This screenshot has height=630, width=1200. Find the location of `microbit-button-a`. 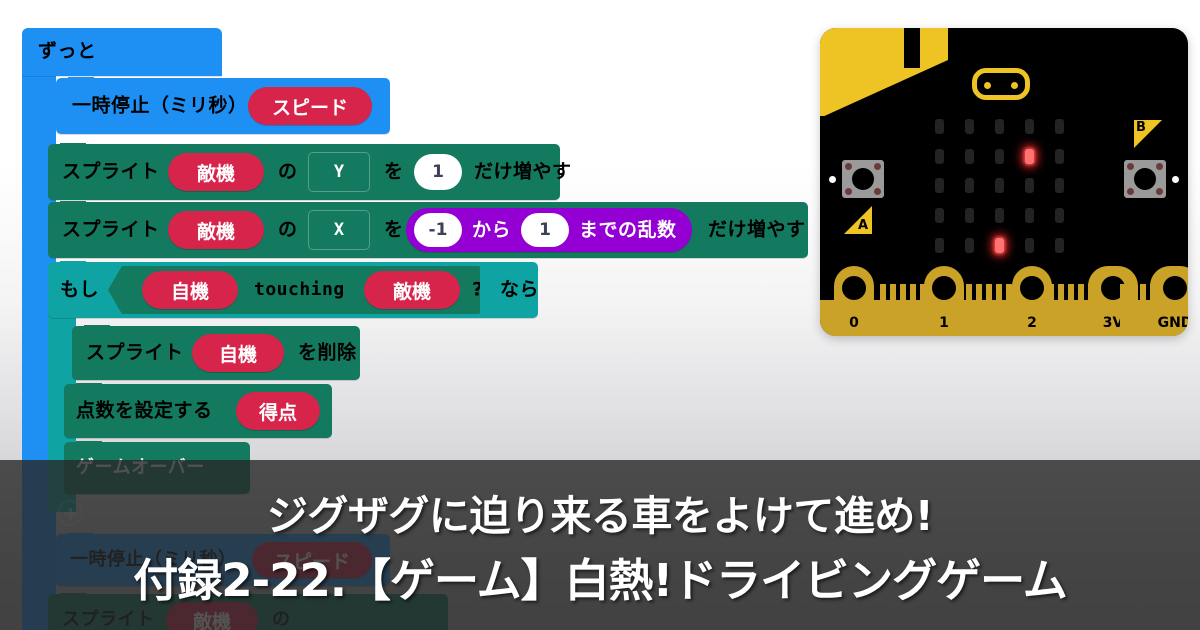

microbit-button-a is located at coordinates (863, 179).